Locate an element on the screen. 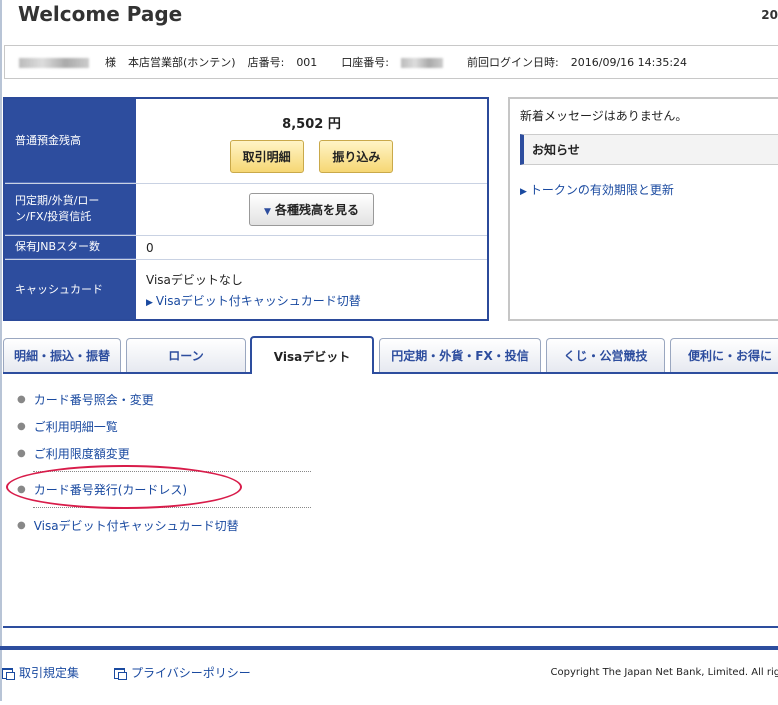 The width and height of the screenshot is (778, 705). other-balances-row: 円定期/外貨/ローン/FX/投資信託 ▼ 各種残高を見る is located at coordinates (246, 210).